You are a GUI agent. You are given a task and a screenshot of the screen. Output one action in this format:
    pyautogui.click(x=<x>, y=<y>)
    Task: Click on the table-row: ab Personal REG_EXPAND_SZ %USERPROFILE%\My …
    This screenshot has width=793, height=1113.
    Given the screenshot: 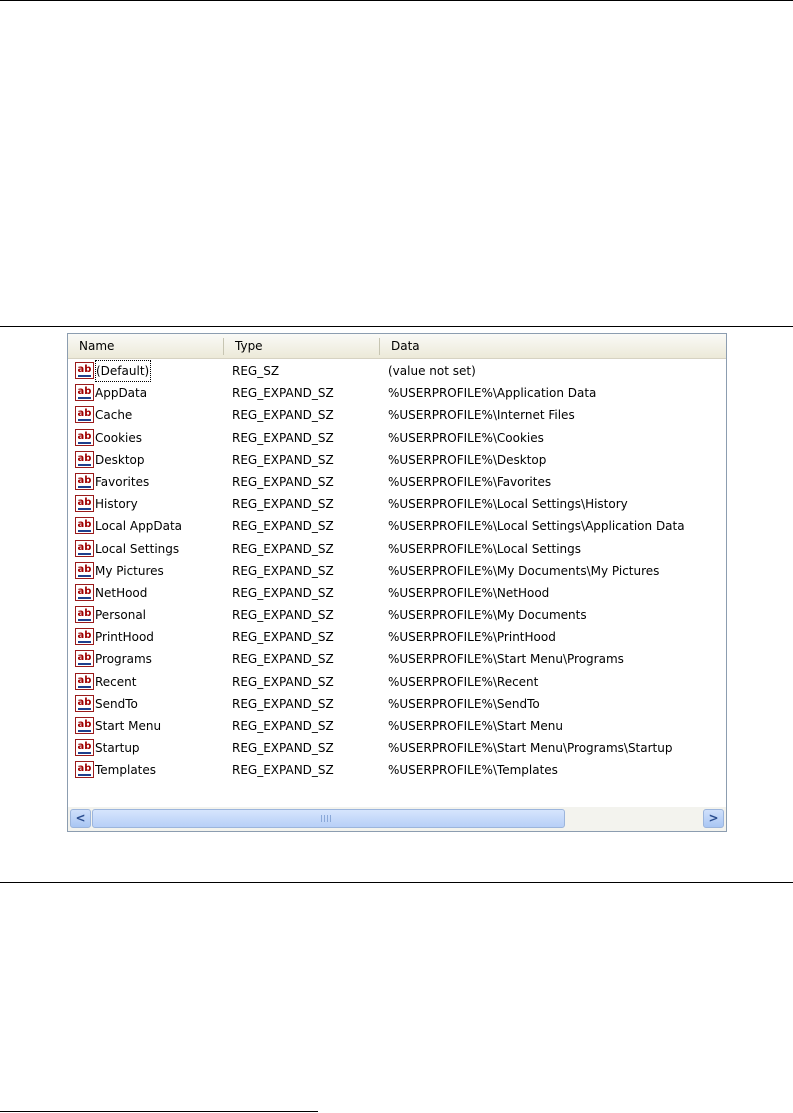 What is the action you would take?
    pyautogui.click(x=397, y=615)
    